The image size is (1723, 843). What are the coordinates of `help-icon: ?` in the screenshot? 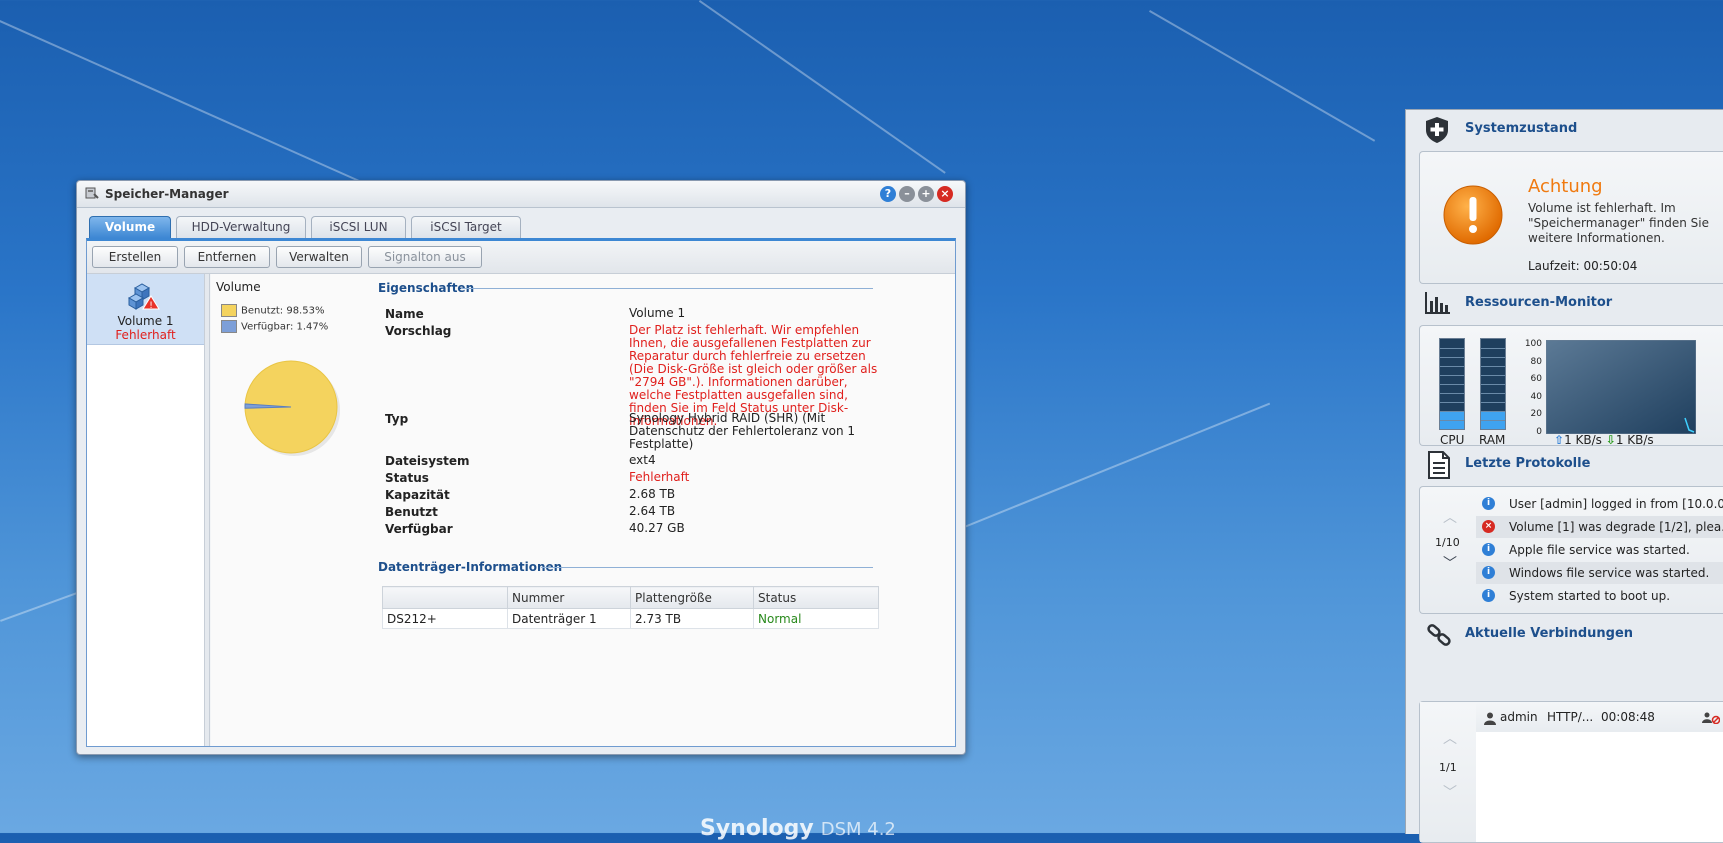 It's located at (888, 194).